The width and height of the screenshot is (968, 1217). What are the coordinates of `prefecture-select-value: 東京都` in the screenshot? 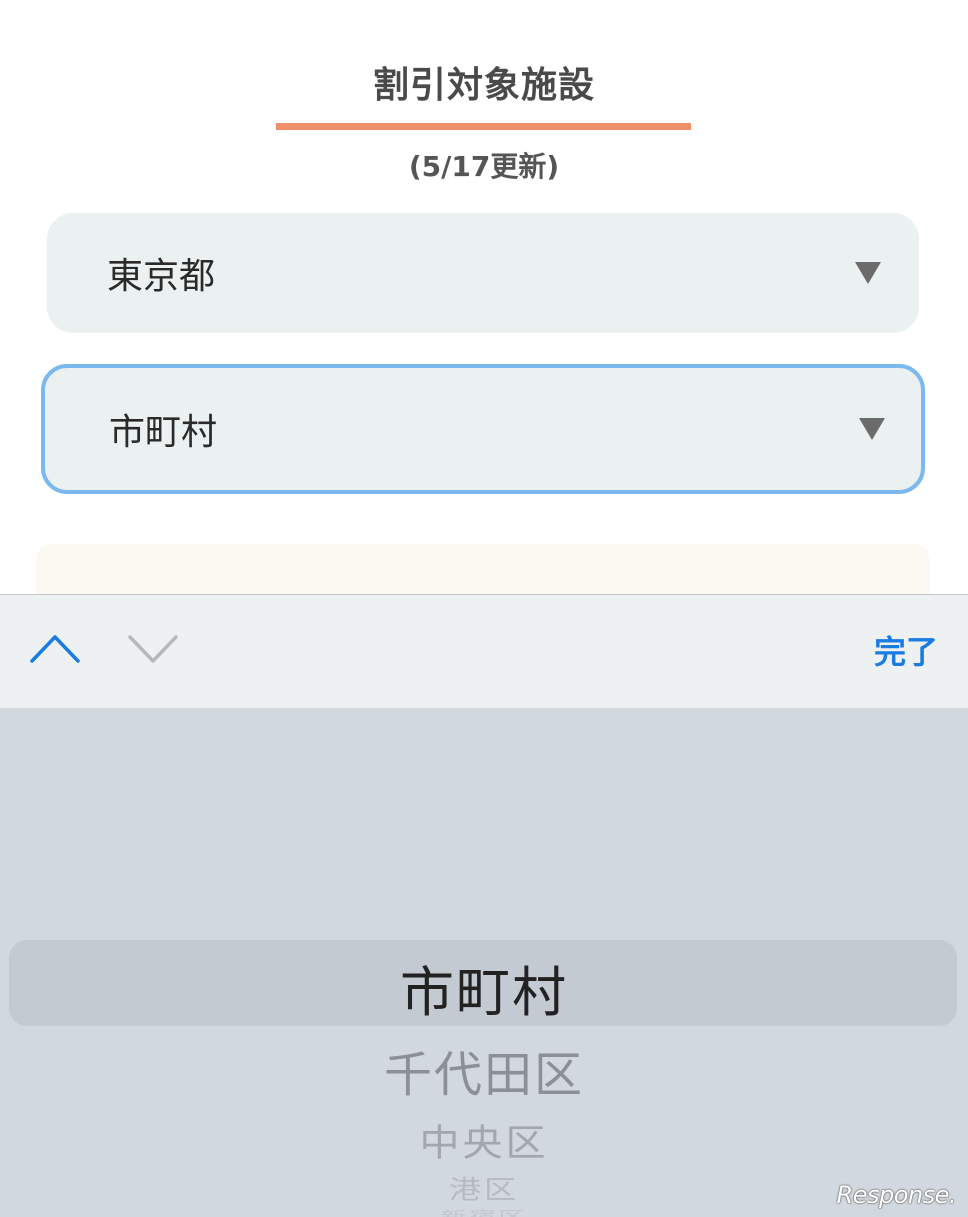 It's located at (161, 276).